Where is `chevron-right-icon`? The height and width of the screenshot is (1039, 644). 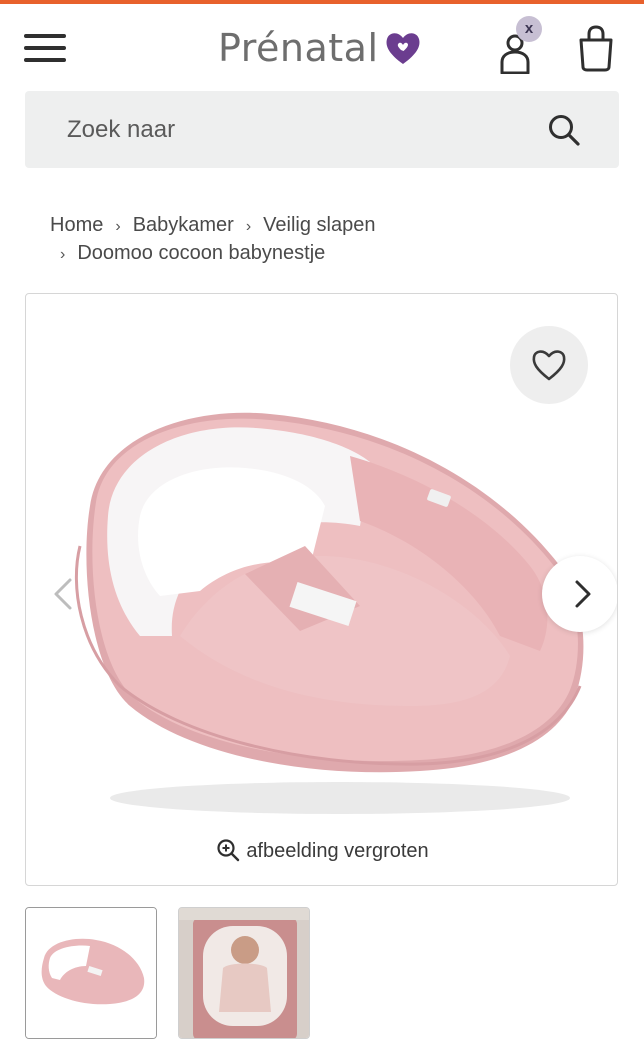 chevron-right-icon is located at coordinates (583, 594).